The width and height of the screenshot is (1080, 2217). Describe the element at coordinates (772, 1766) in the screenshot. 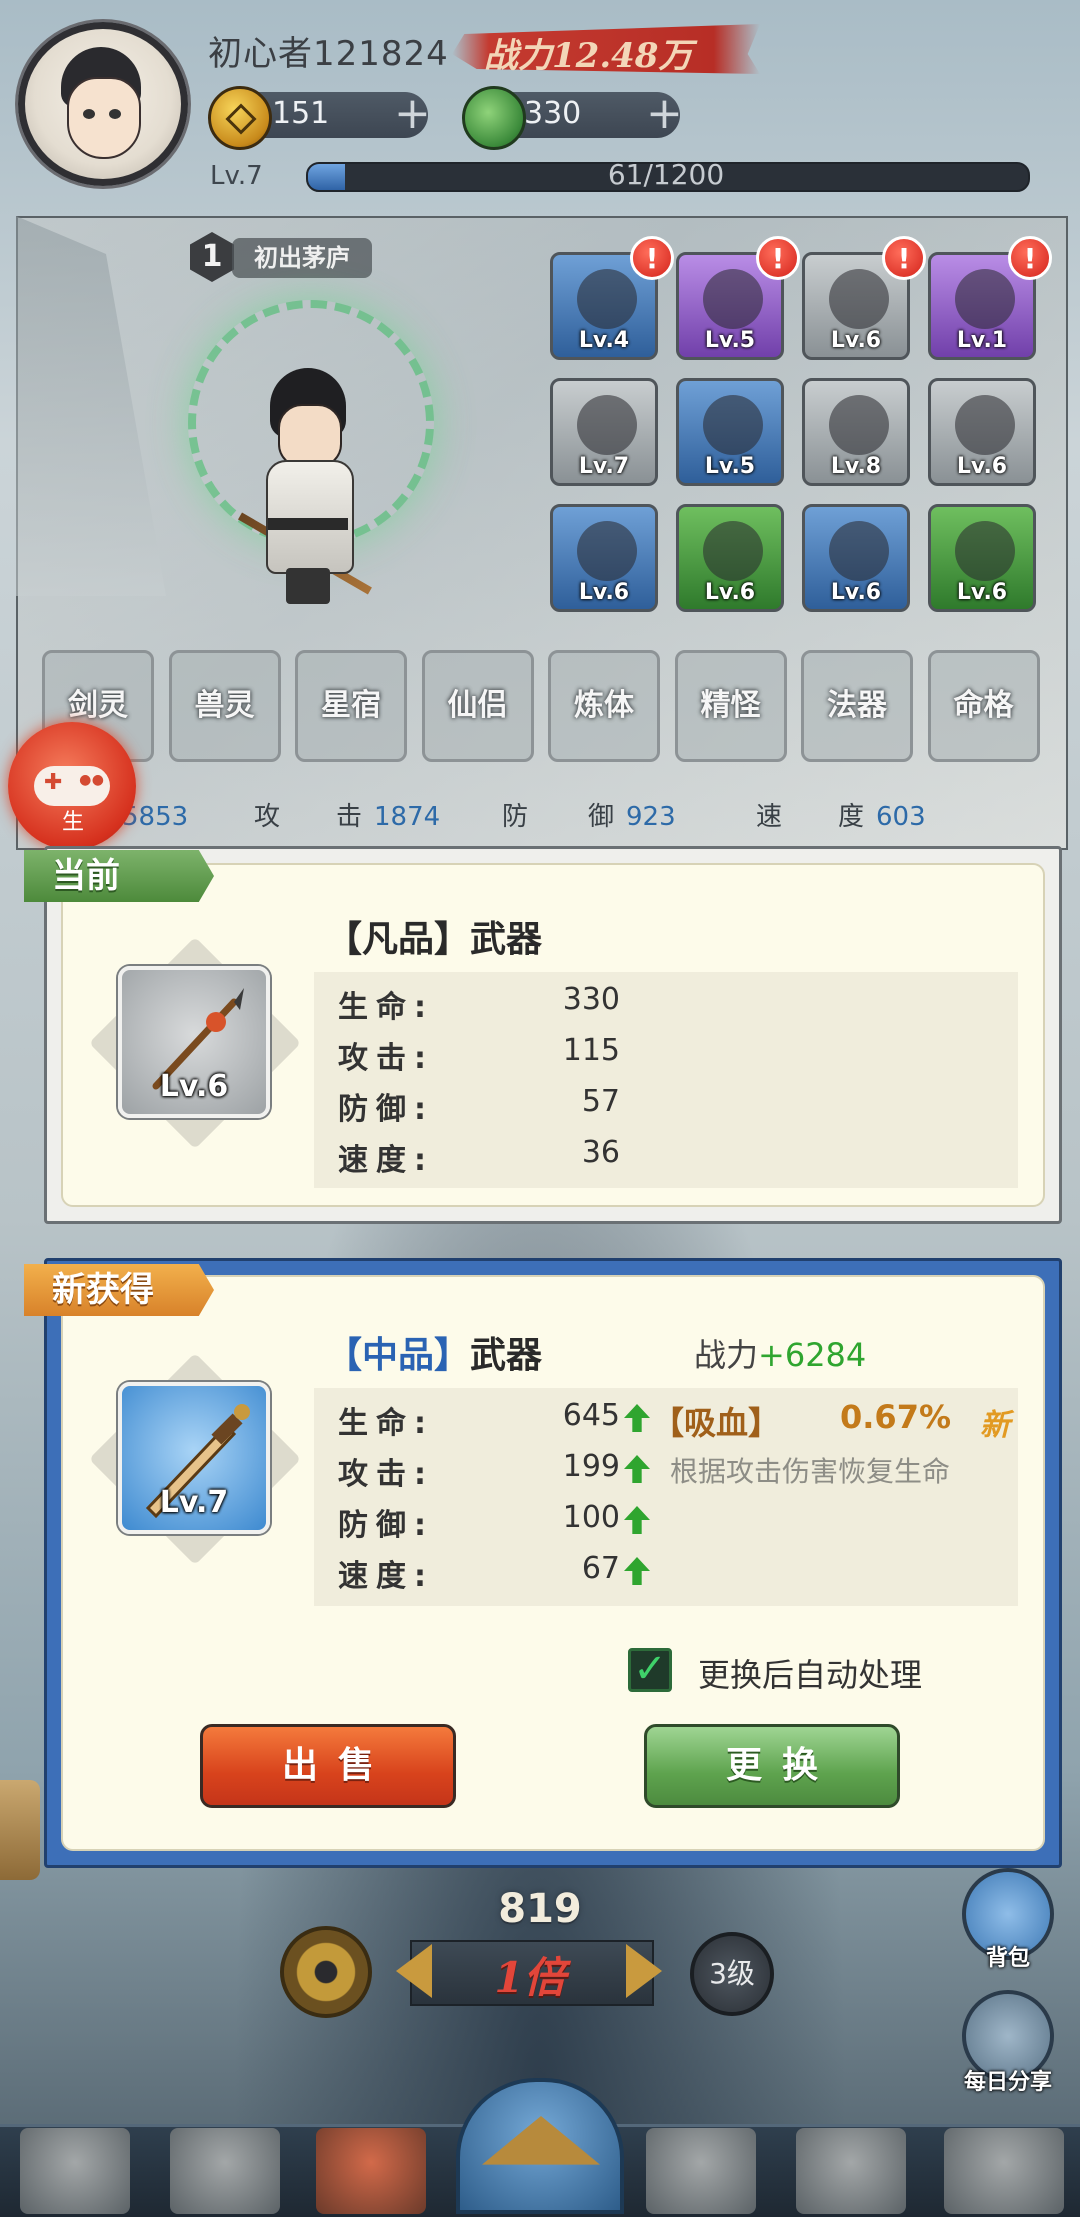

I see `swap-button: 更换` at that location.